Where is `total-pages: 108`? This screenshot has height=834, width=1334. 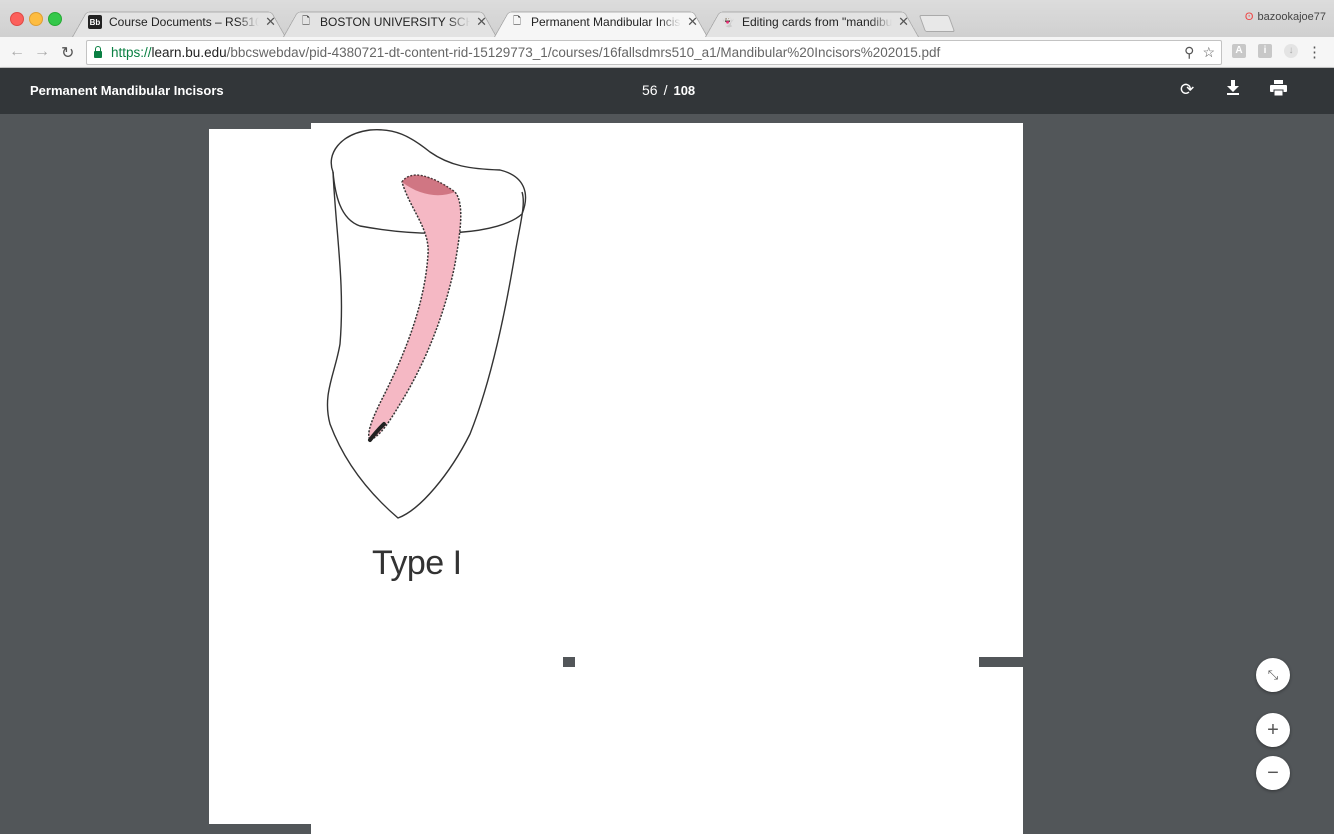 total-pages: 108 is located at coordinates (684, 90).